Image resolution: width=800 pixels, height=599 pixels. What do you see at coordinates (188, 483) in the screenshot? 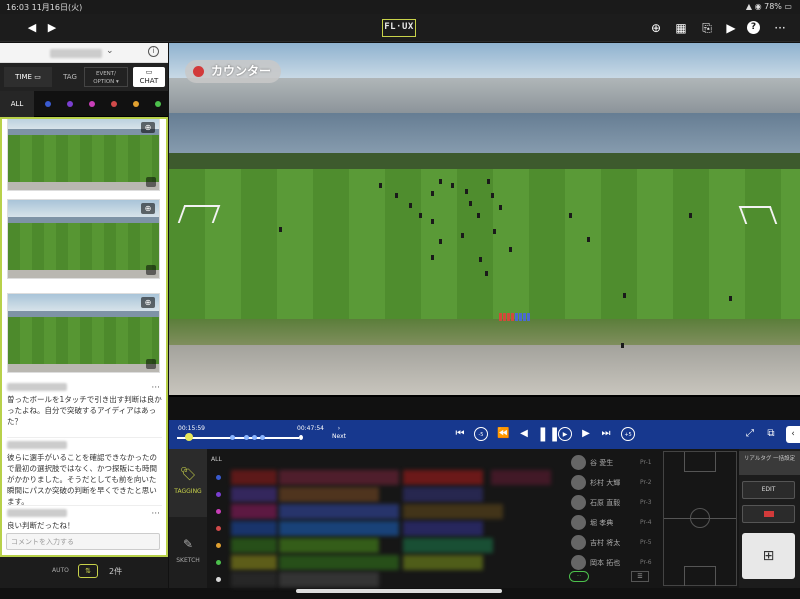
I see `tab-tagging: 🏷 TAGGING` at bounding box center [188, 483].